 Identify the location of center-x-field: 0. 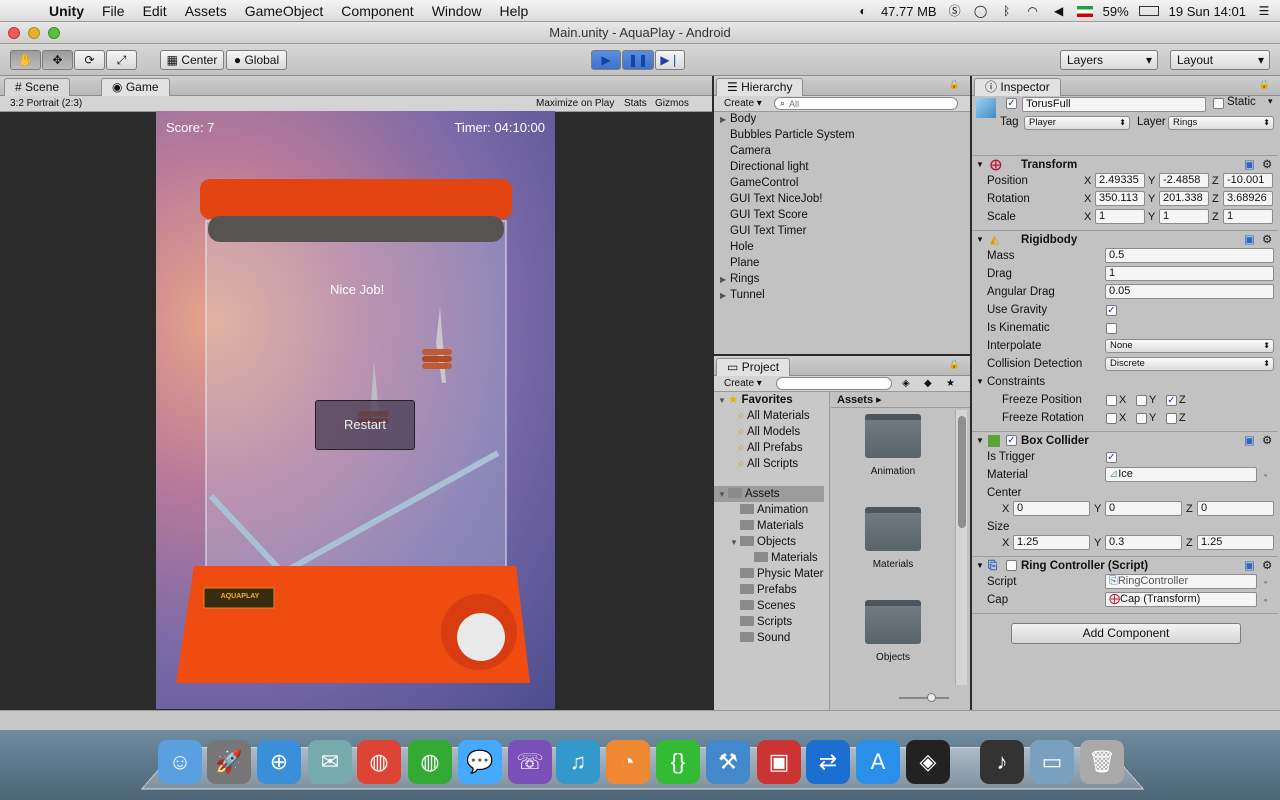
(1051, 508).